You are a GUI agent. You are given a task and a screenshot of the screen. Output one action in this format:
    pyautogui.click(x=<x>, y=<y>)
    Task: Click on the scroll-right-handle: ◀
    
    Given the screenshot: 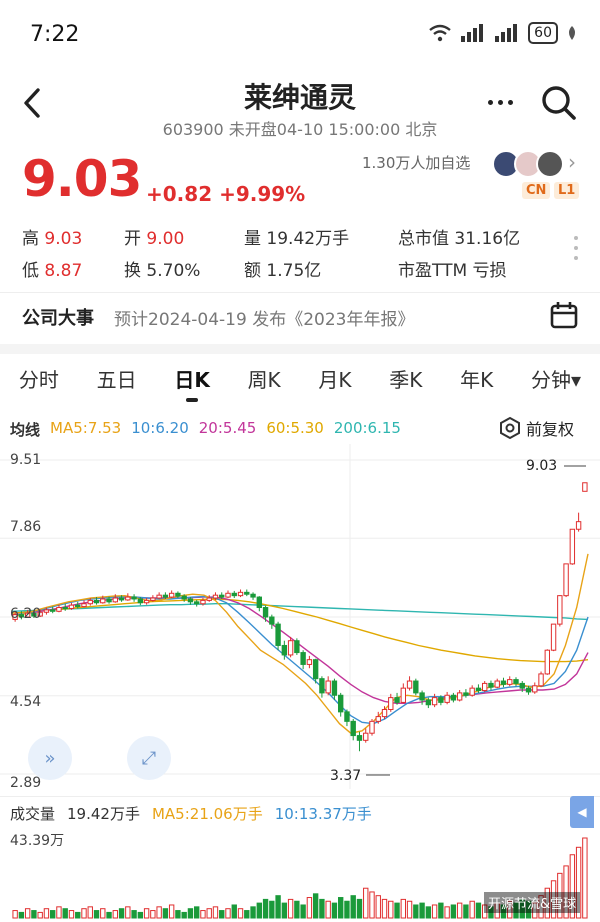 What is the action you would take?
    pyautogui.click(x=582, y=812)
    